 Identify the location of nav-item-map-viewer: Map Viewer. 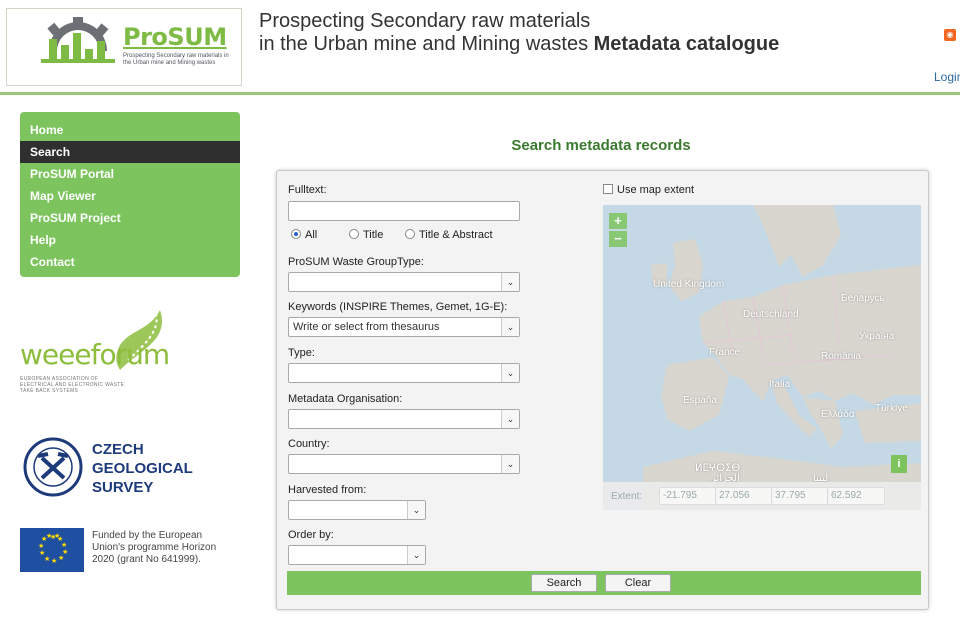
(130, 196).